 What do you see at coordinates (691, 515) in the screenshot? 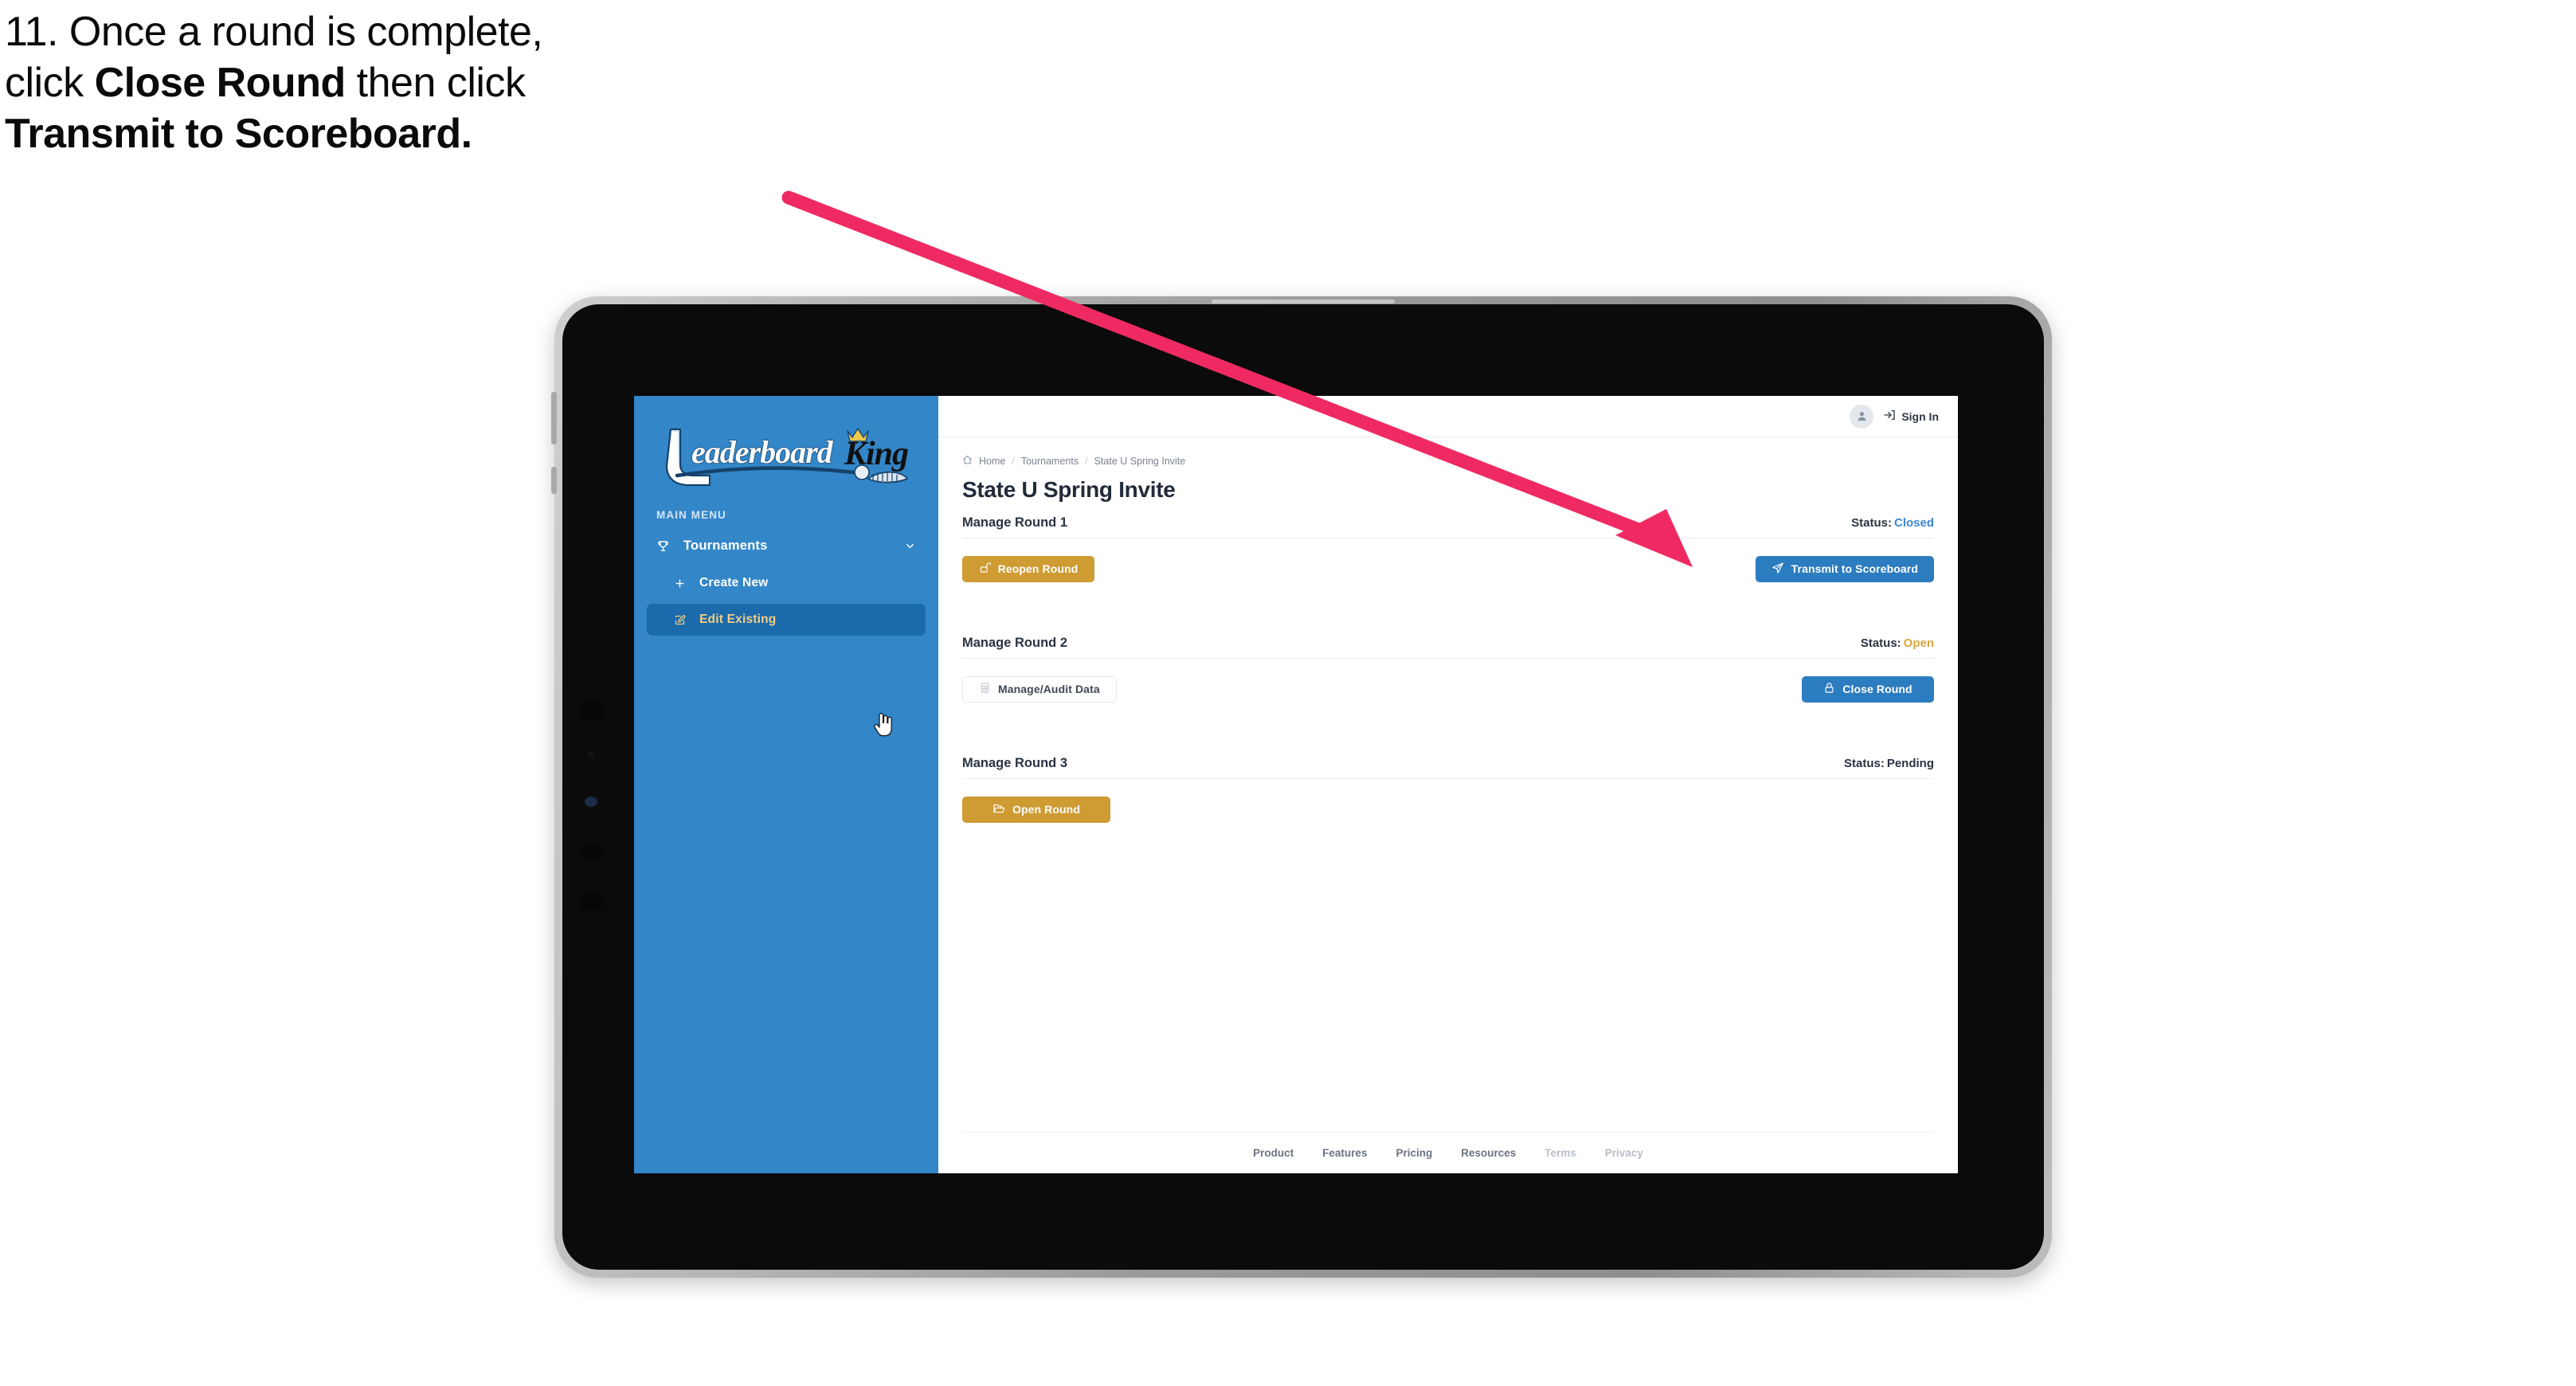
I see `sidebar-section-label: MAIN MENU` at bounding box center [691, 515].